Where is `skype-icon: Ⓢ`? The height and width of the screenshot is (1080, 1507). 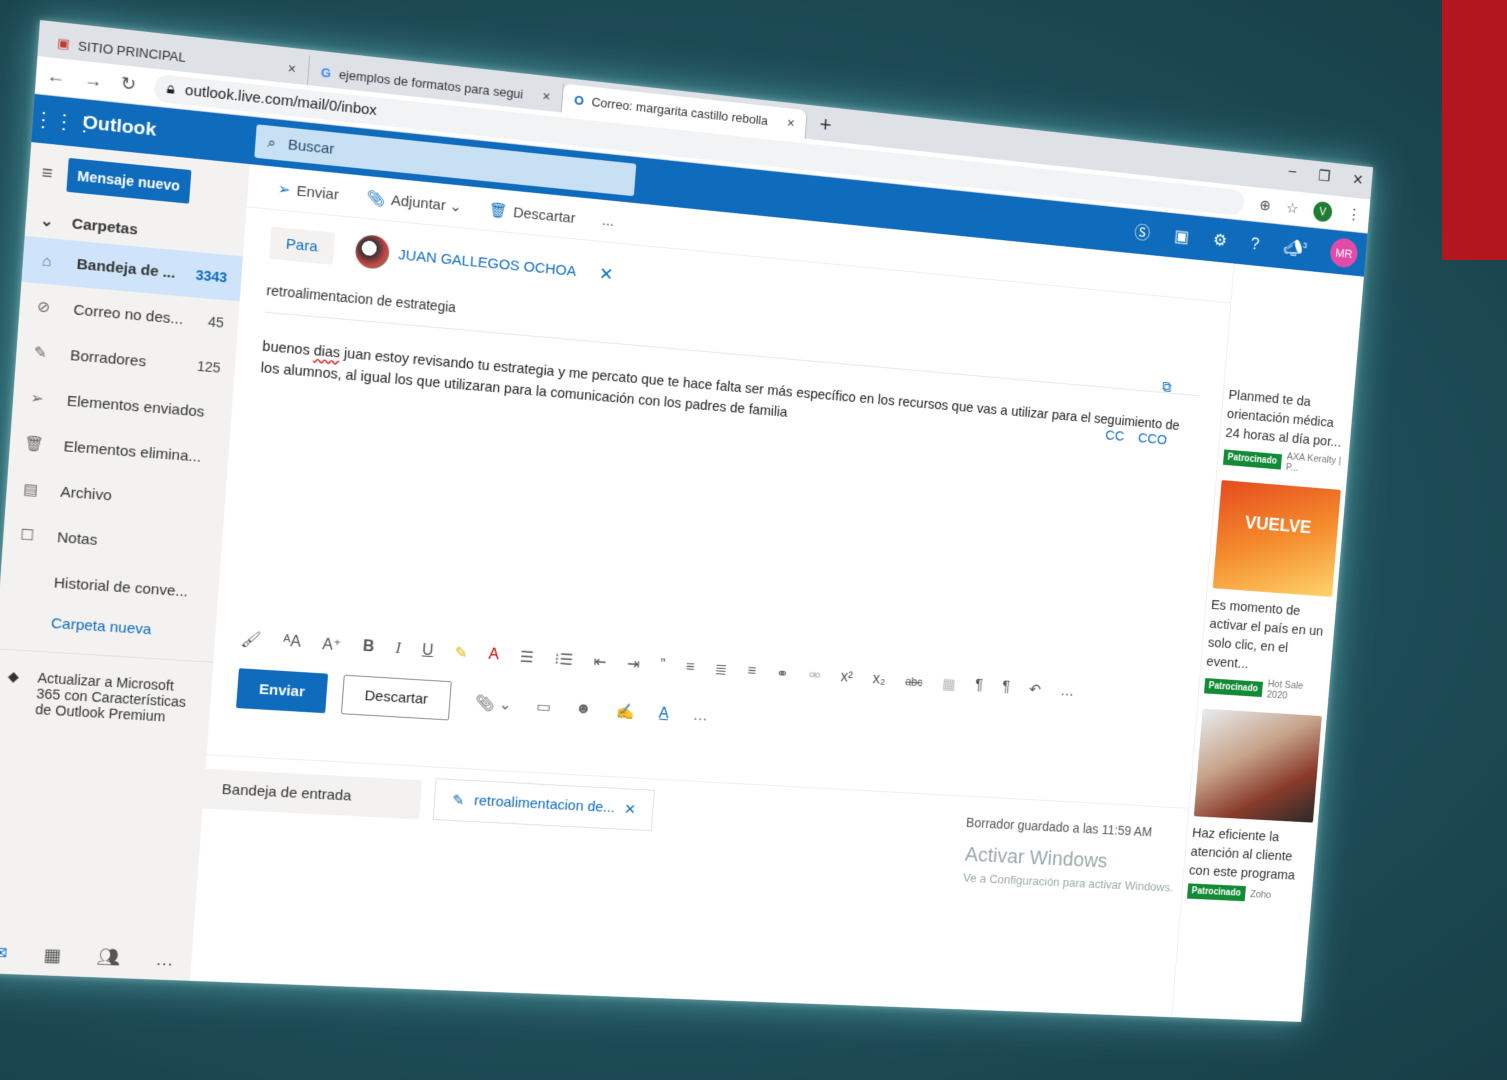
skype-icon: Ⓢ is located at coordinates (1143, 231).